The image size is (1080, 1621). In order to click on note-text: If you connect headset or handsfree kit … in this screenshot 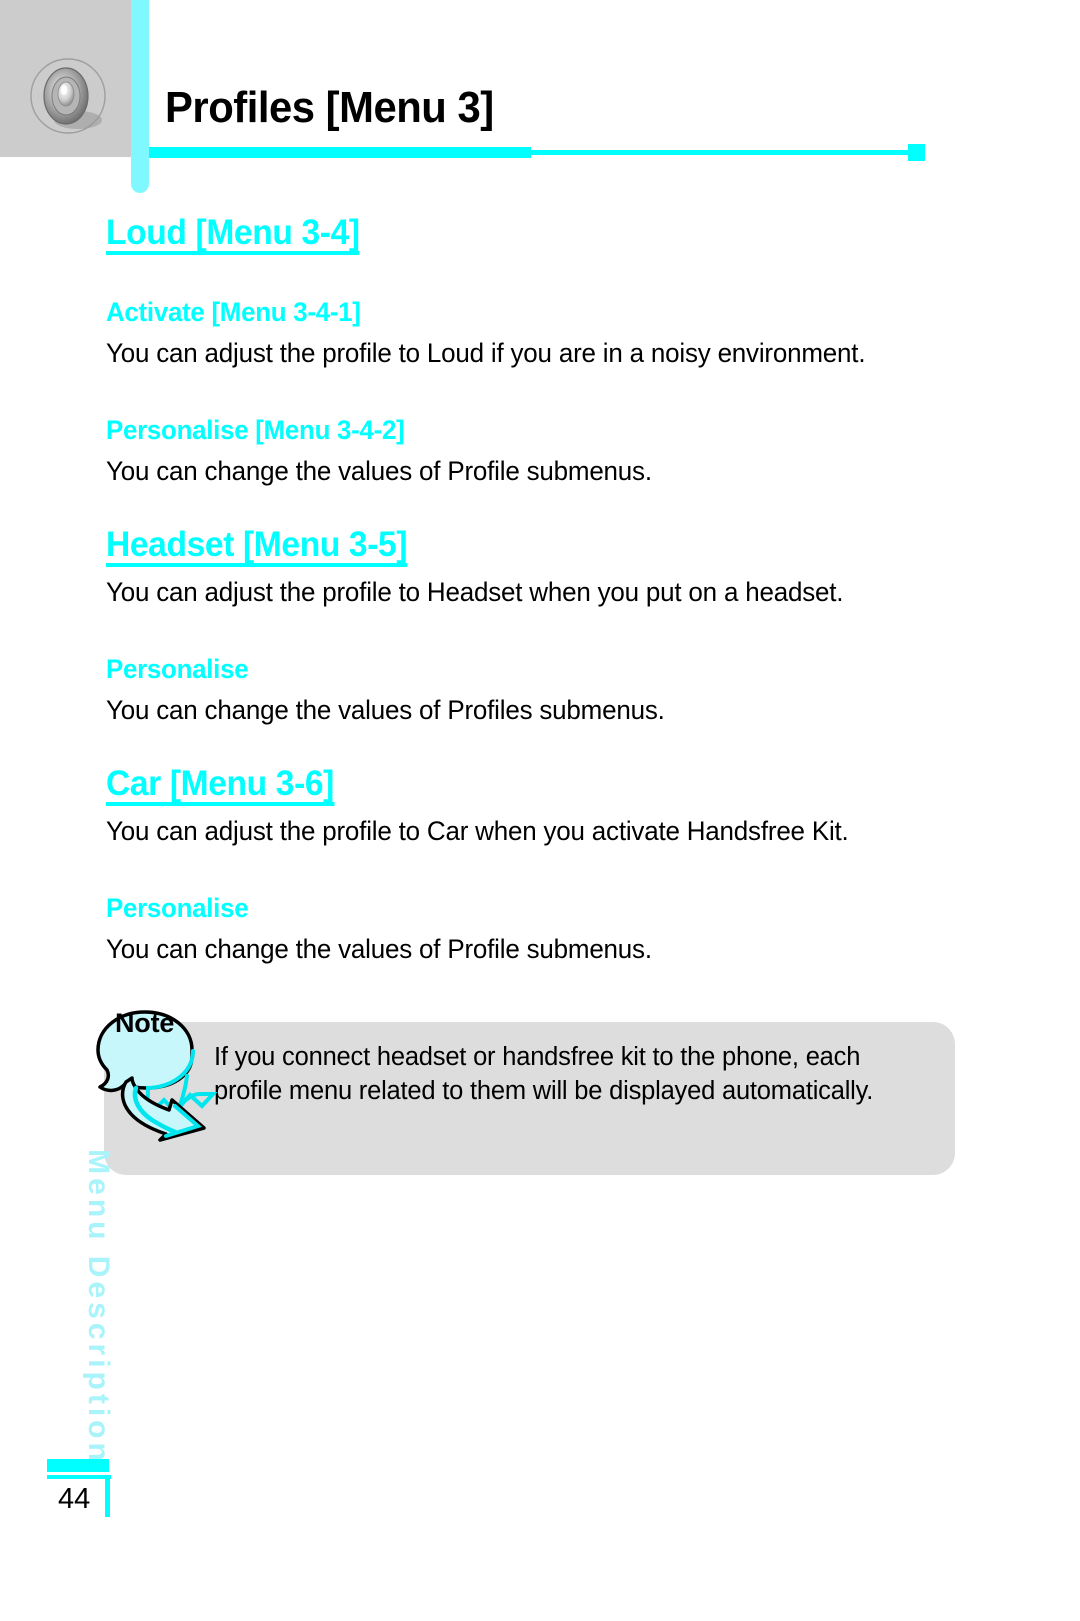, I will do `click(544, 1074)`.